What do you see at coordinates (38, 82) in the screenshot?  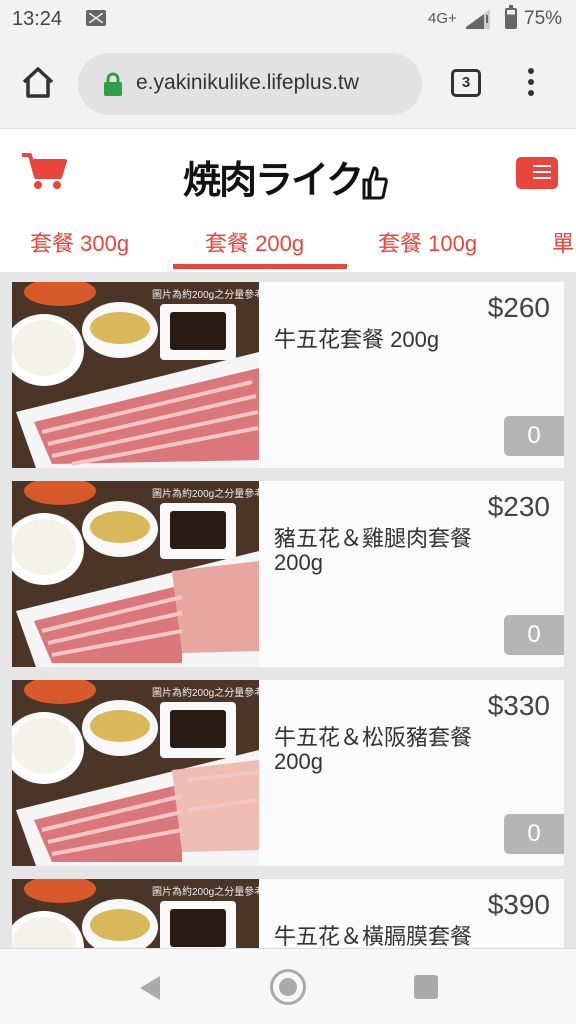 I see `home-icon` at bounding box center [38, 82].